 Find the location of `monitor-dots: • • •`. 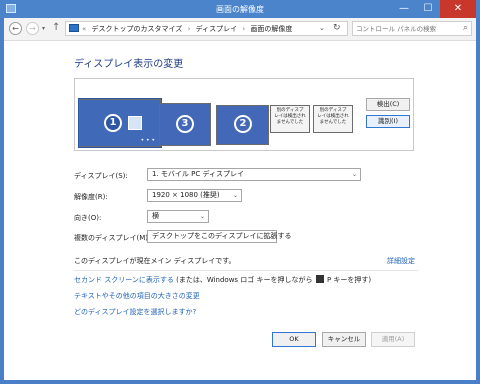

monitor-dots: • • • is located at coordinates (147, 140).